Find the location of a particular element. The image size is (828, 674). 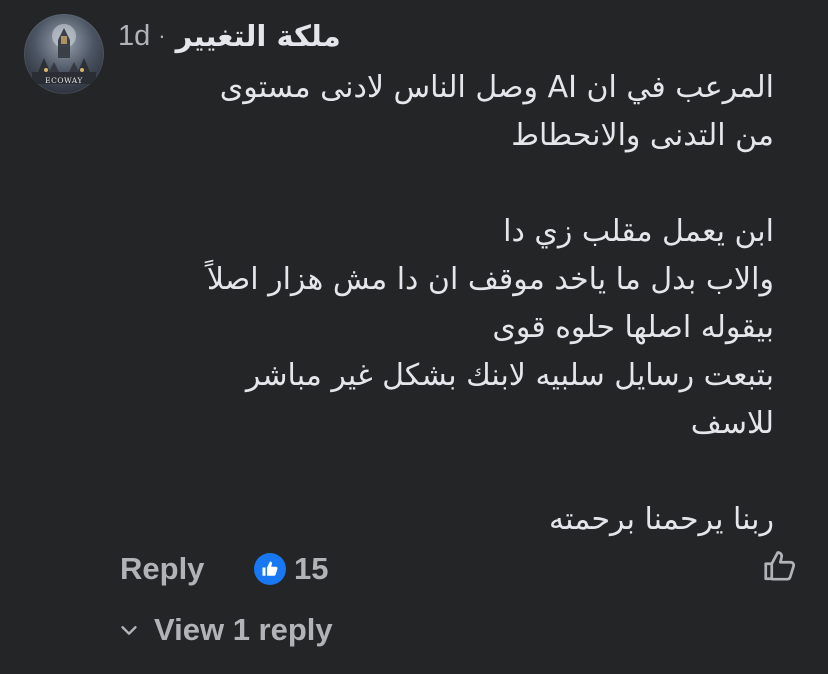

reply-button: Reply is located at coordinates (162, 569).